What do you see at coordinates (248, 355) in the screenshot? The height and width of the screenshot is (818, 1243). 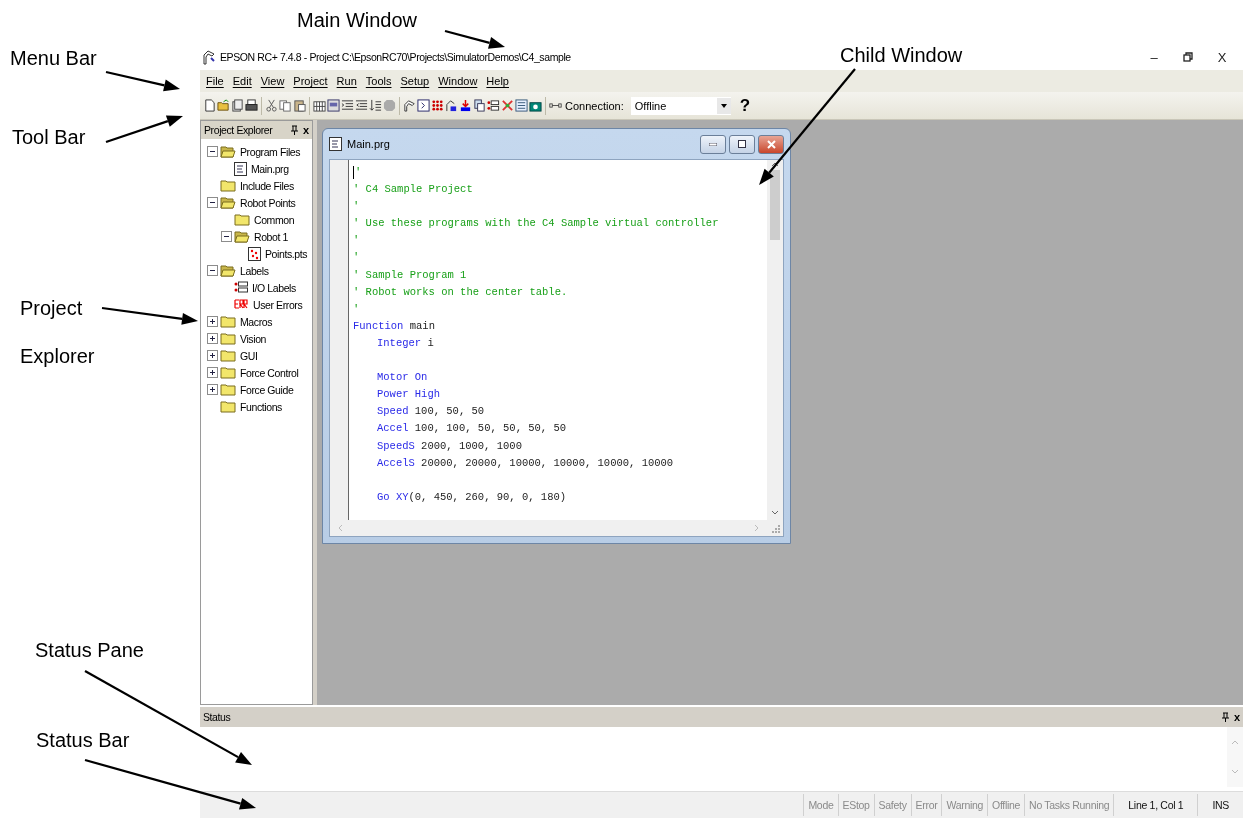 I see `tree-item: GUI` at bounding box center [248, 355].